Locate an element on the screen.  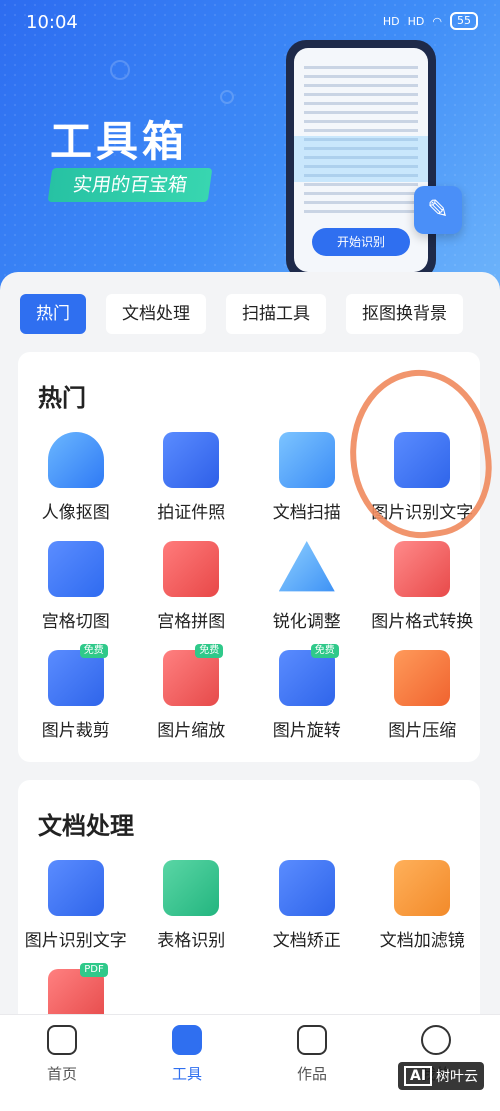
tool-label: 宫格拼图 is located at coordinates (191, 622).